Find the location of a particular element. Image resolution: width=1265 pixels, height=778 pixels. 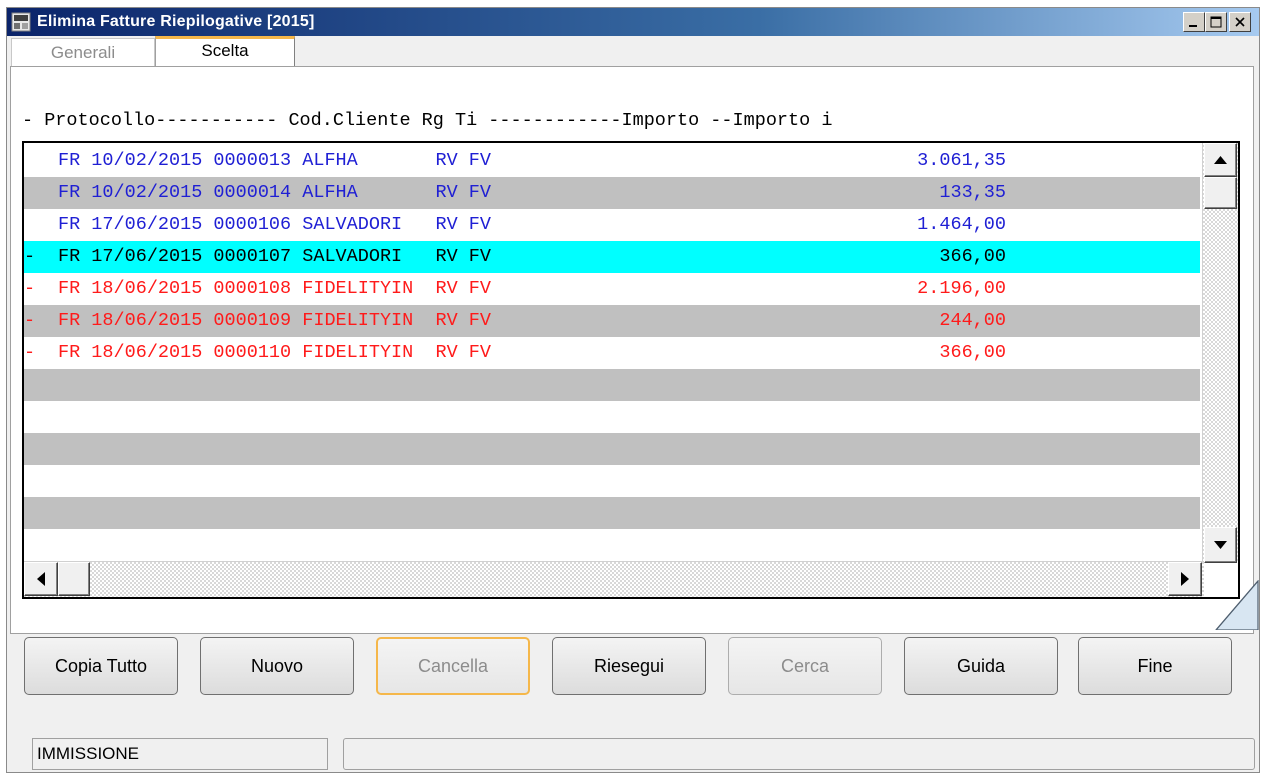

tab-scelta: Scelta is located at coordinates (225, 52).